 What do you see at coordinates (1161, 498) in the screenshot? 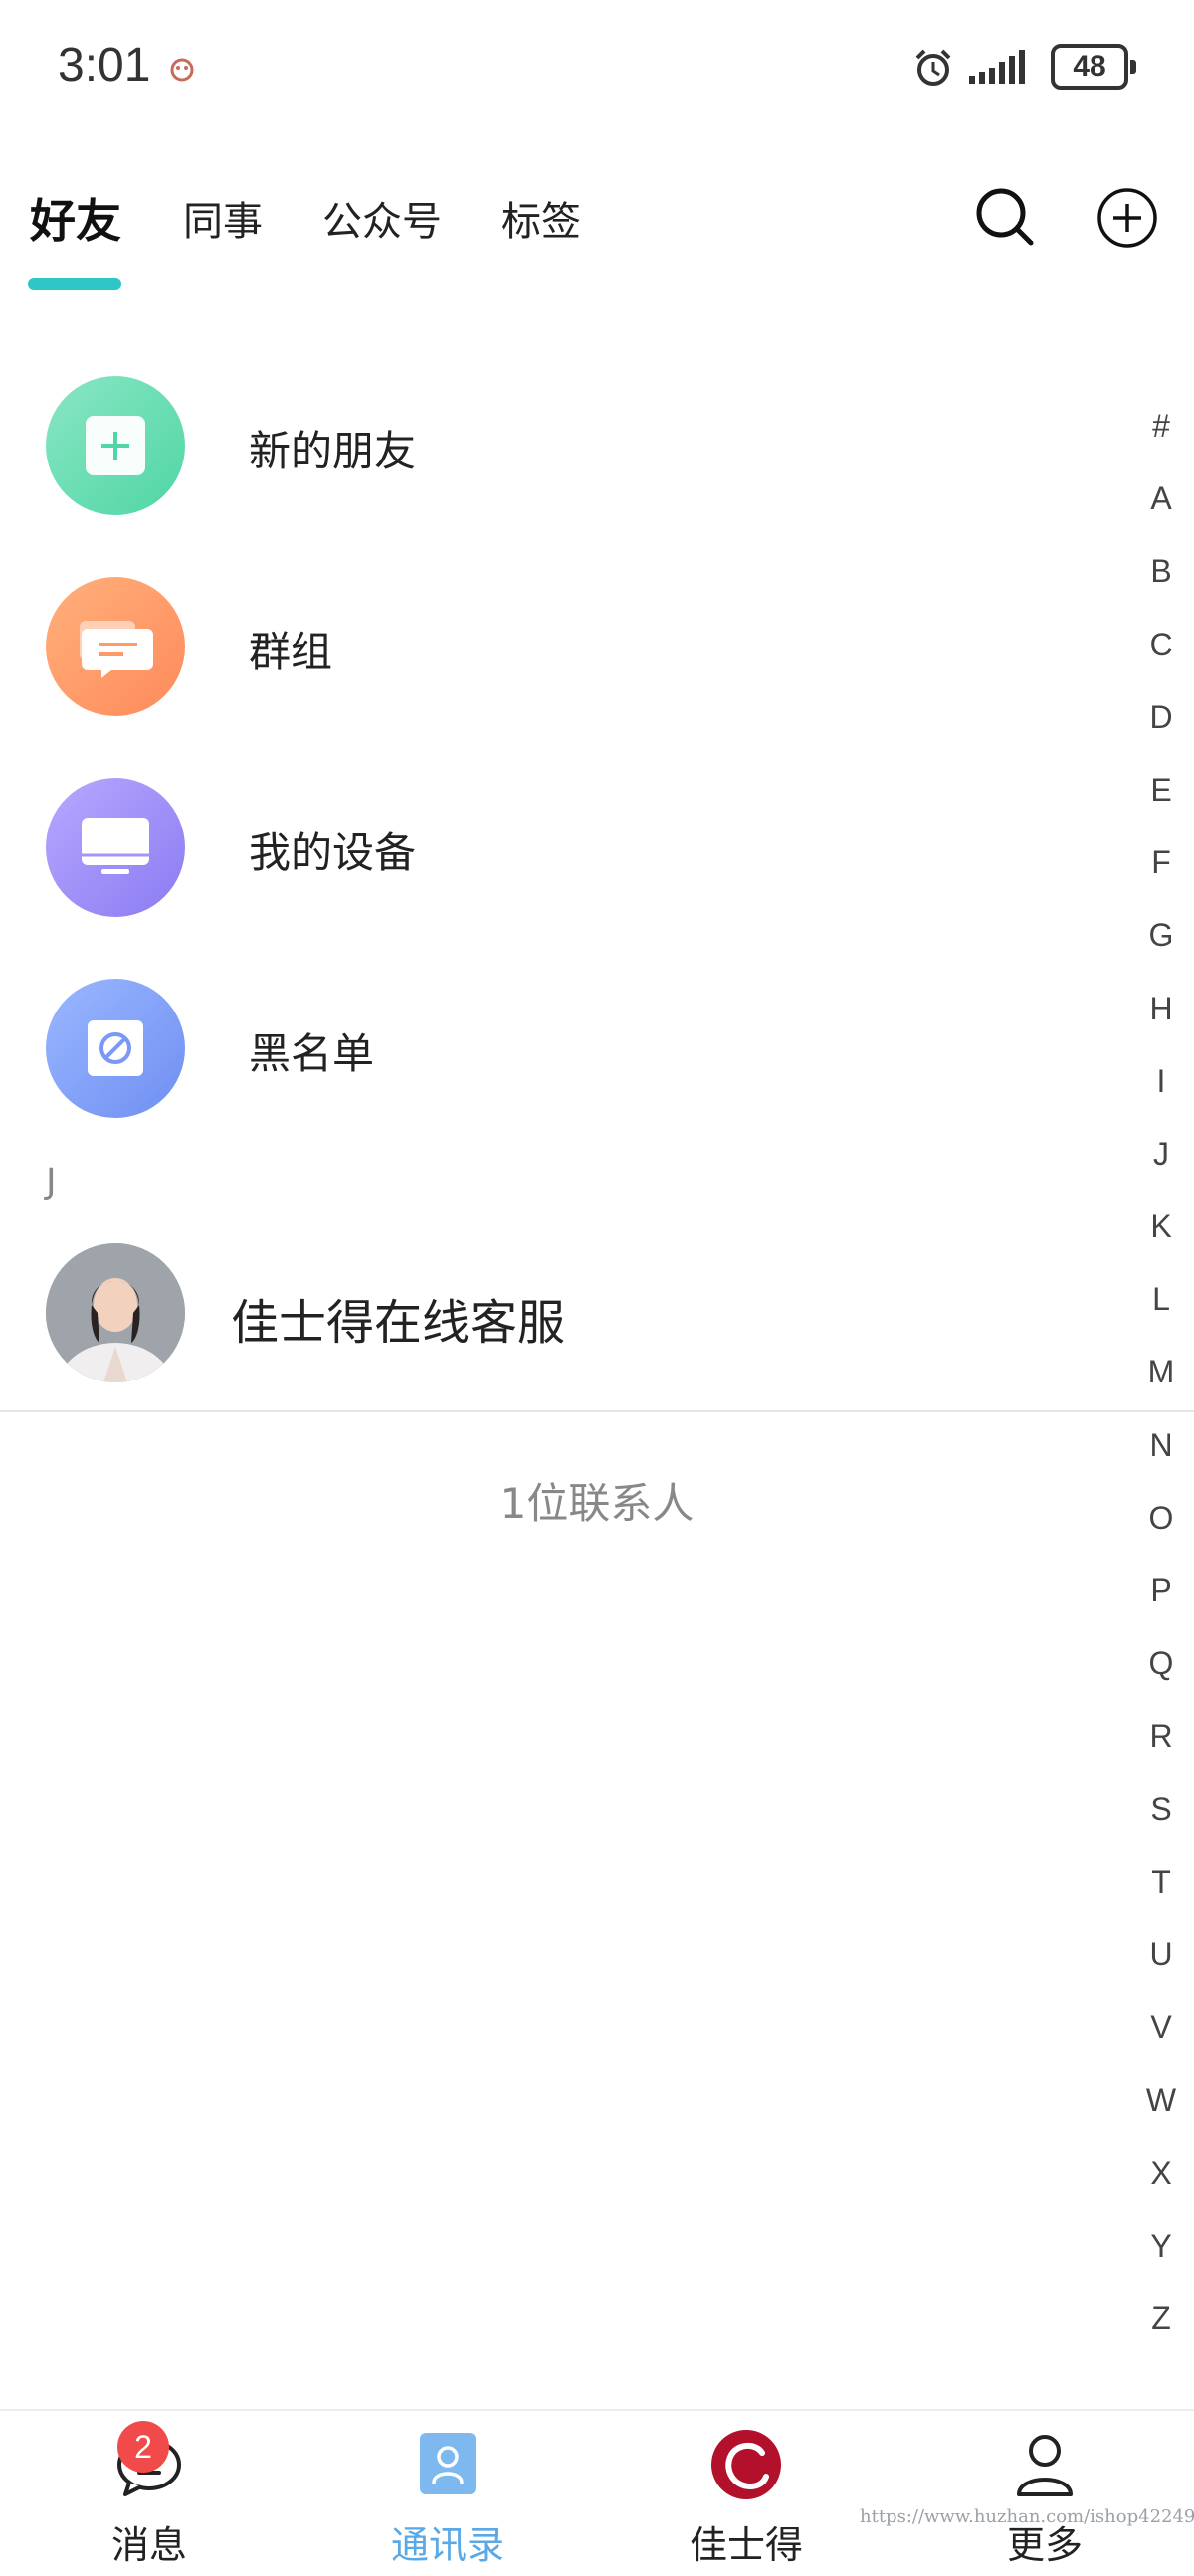
I see `index-letter: A` at bounding box center [1161, 498].